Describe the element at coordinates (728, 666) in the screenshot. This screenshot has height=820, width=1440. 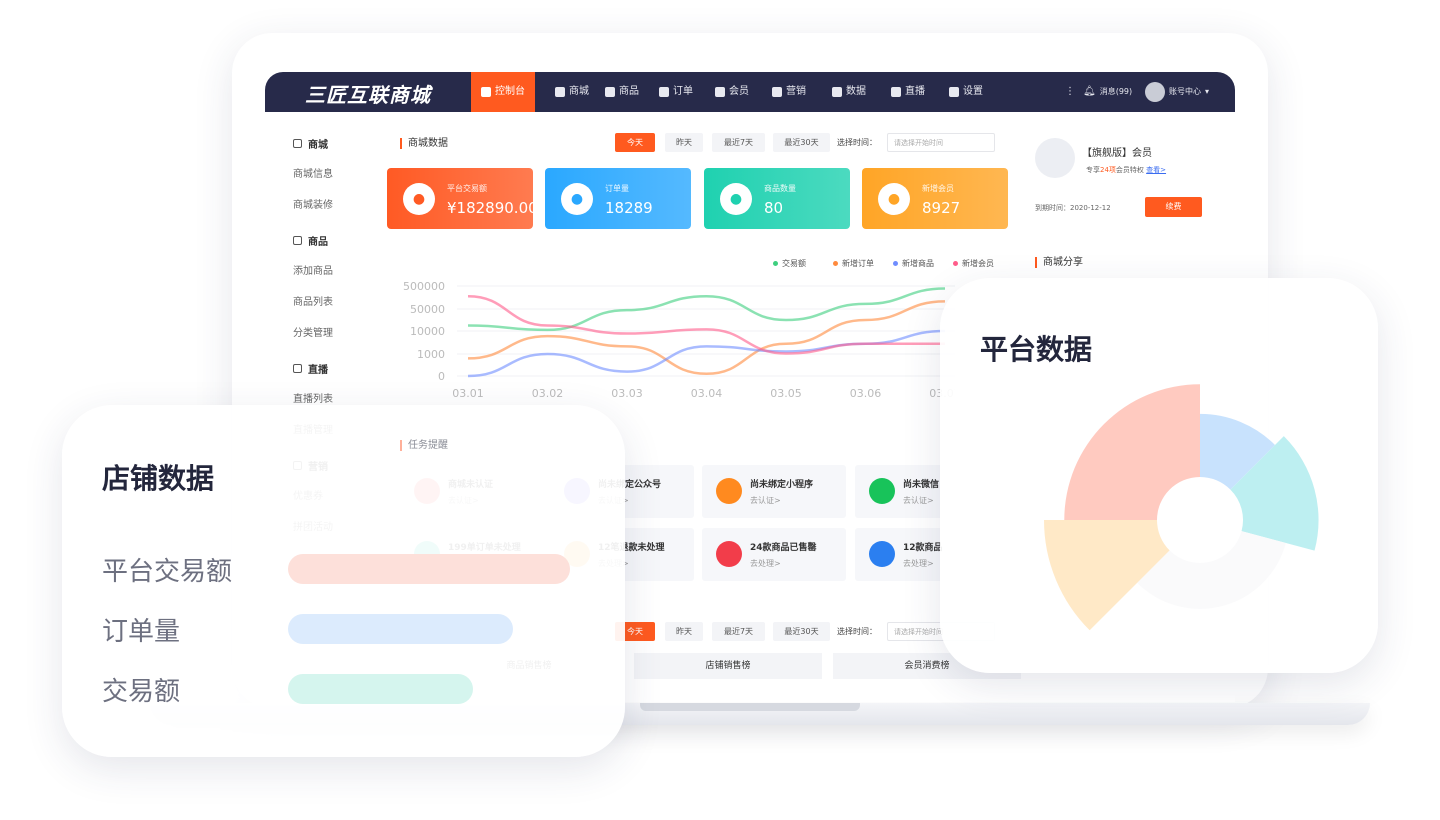
I see `rank-tab-1: 店铺销售榜` at that location.